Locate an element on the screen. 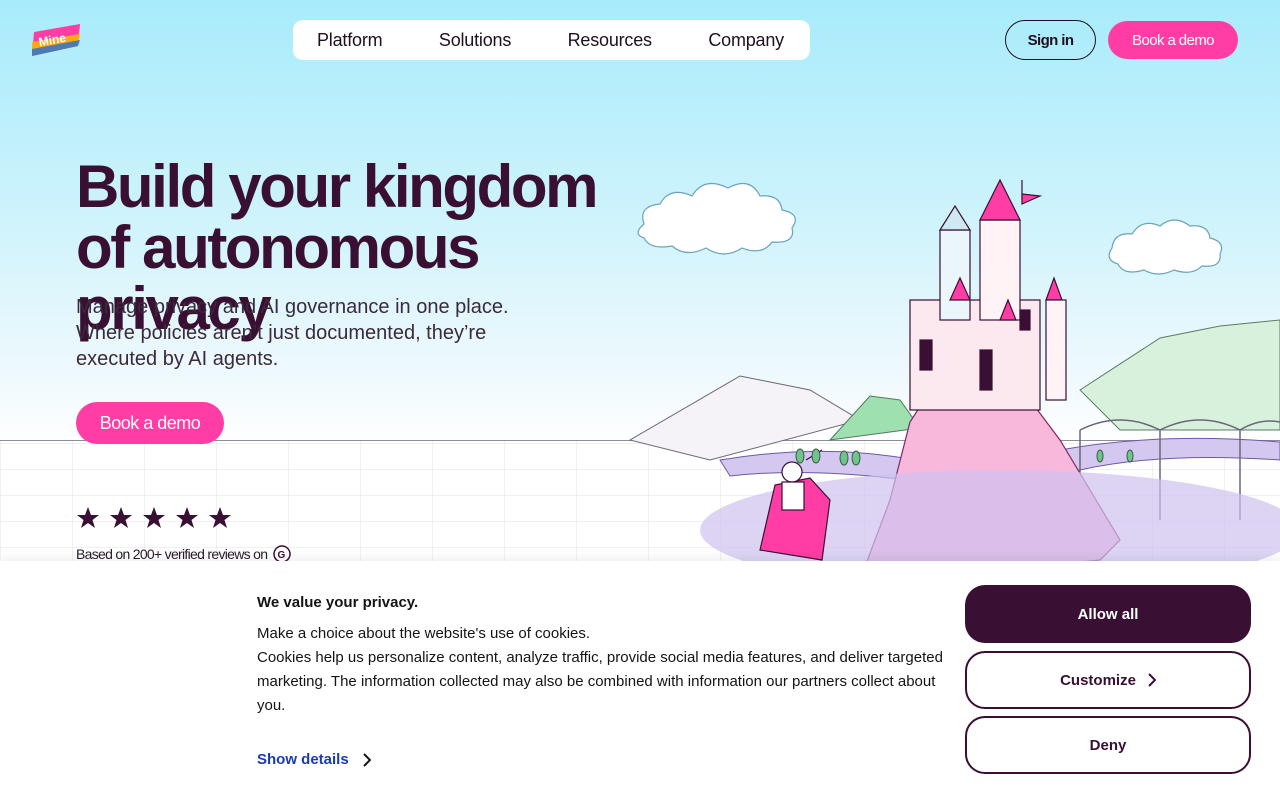 The image size is (1280, 800). rating-stars is located at coordinates (154, 518).